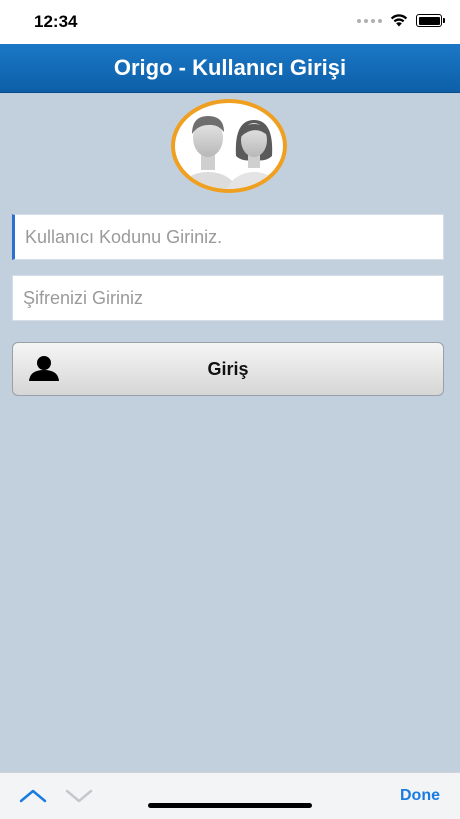  Describe the element at coordinates (33, 795) in the screenshot. I see `chevron-up-icon` at that location.